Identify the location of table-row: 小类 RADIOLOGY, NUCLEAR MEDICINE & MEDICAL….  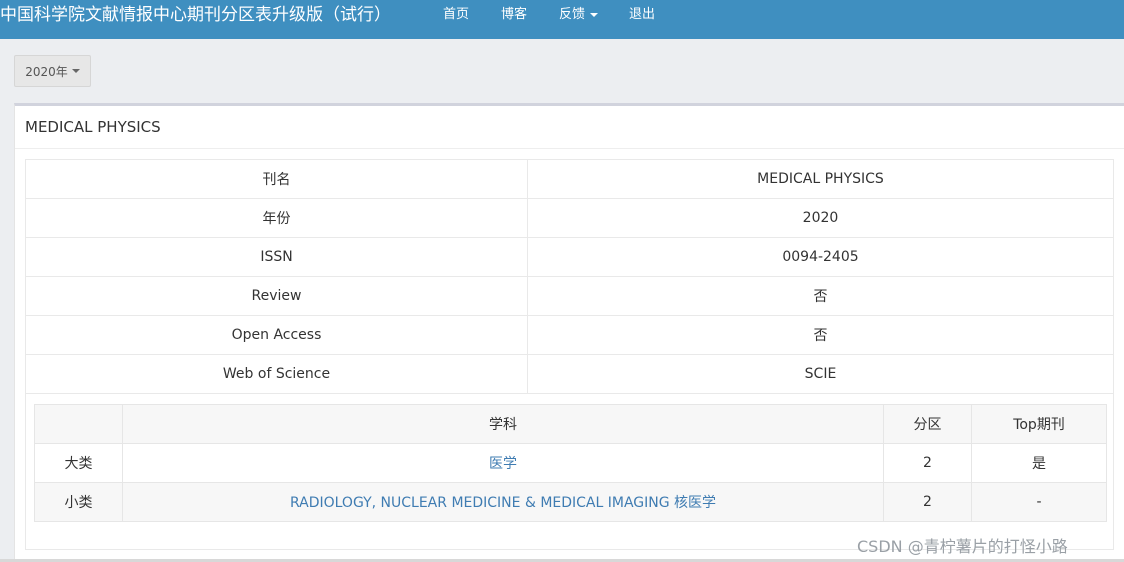
(570, 502).